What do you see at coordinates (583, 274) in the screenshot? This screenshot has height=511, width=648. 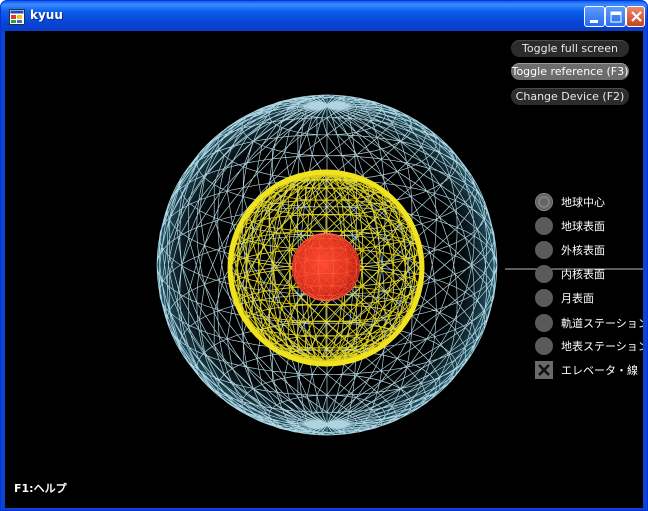 I see `option-label: 内核表面` at bounding box center [583, 274].